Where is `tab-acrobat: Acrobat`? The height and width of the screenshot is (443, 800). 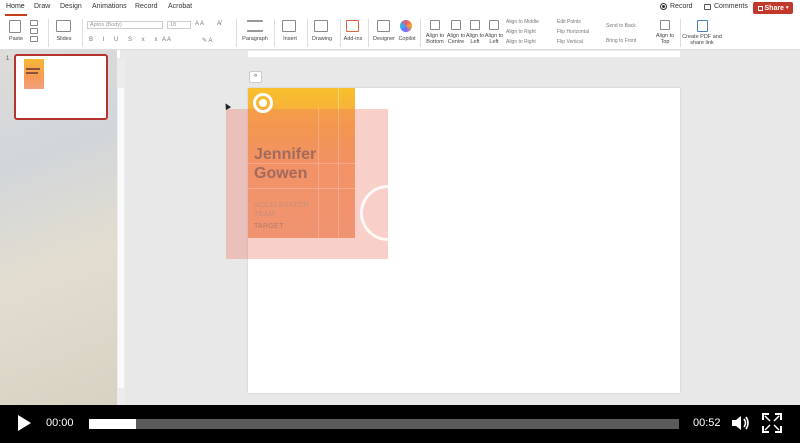
tab-acrobat: Acrobat is located at coordinates (180, 6).